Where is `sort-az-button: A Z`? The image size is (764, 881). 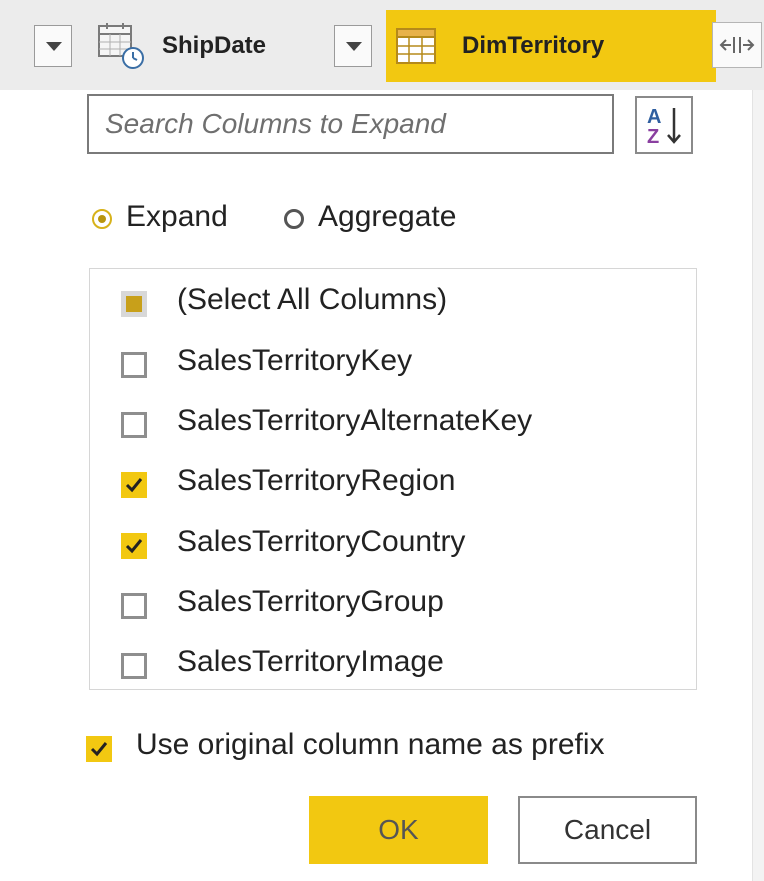 sort-az-button: A Z is located at coordinates (664, 125).